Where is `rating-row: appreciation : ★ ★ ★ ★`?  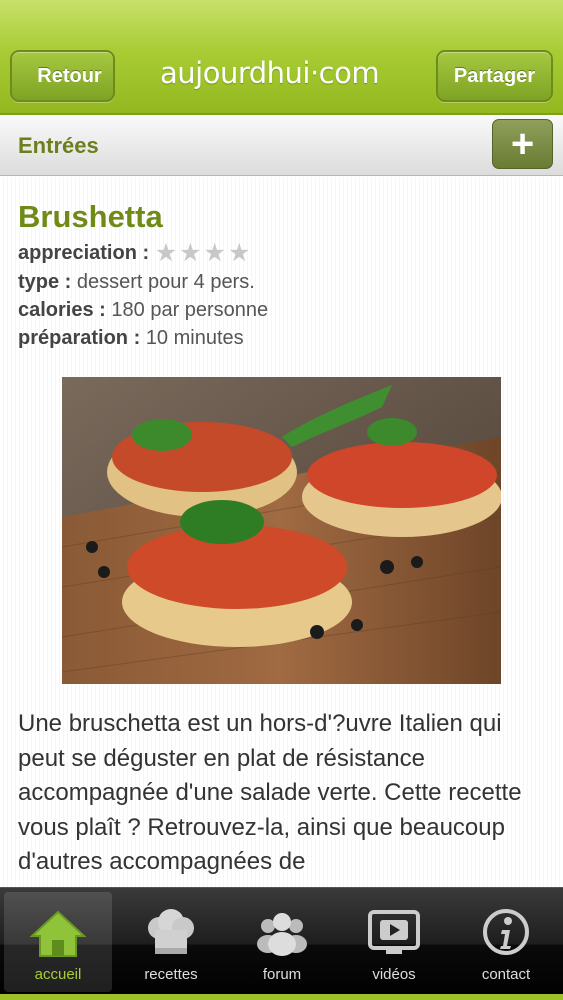 rating-row: appreciation : ★ ★ ★ ★ is located at coordinates (134, 253).